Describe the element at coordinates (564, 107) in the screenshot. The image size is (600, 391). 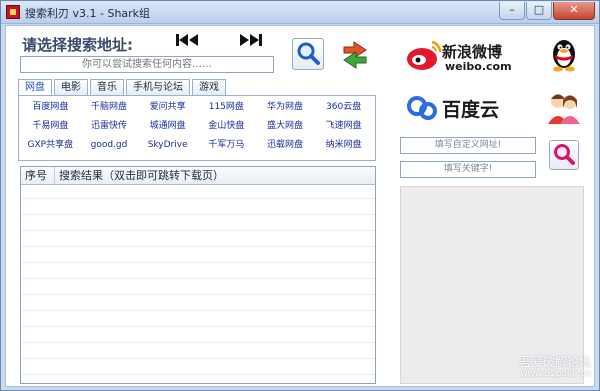
I see `people-icon` at that location.